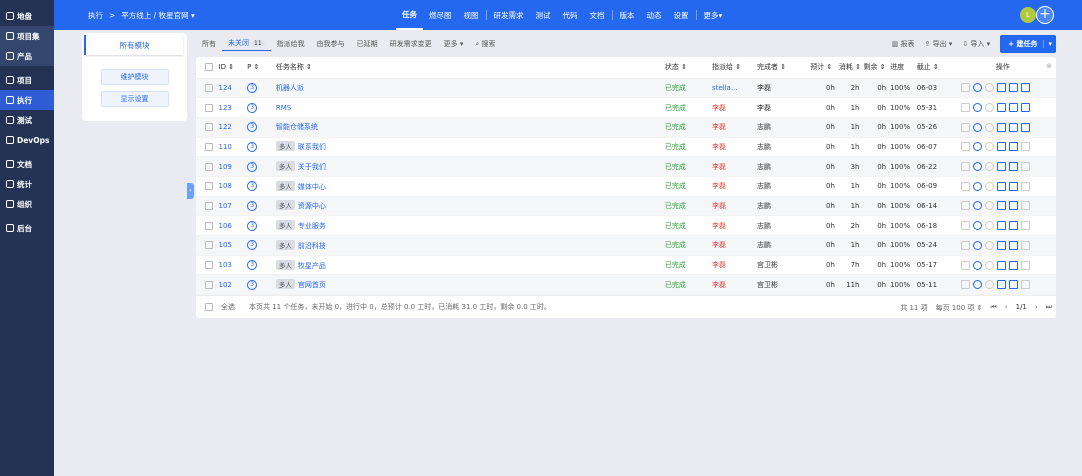 The image size is (1082, 476). Describe the element at coordinates (367, 44) in the screenshot. I see `filter-delayed: 已延期` at that location.